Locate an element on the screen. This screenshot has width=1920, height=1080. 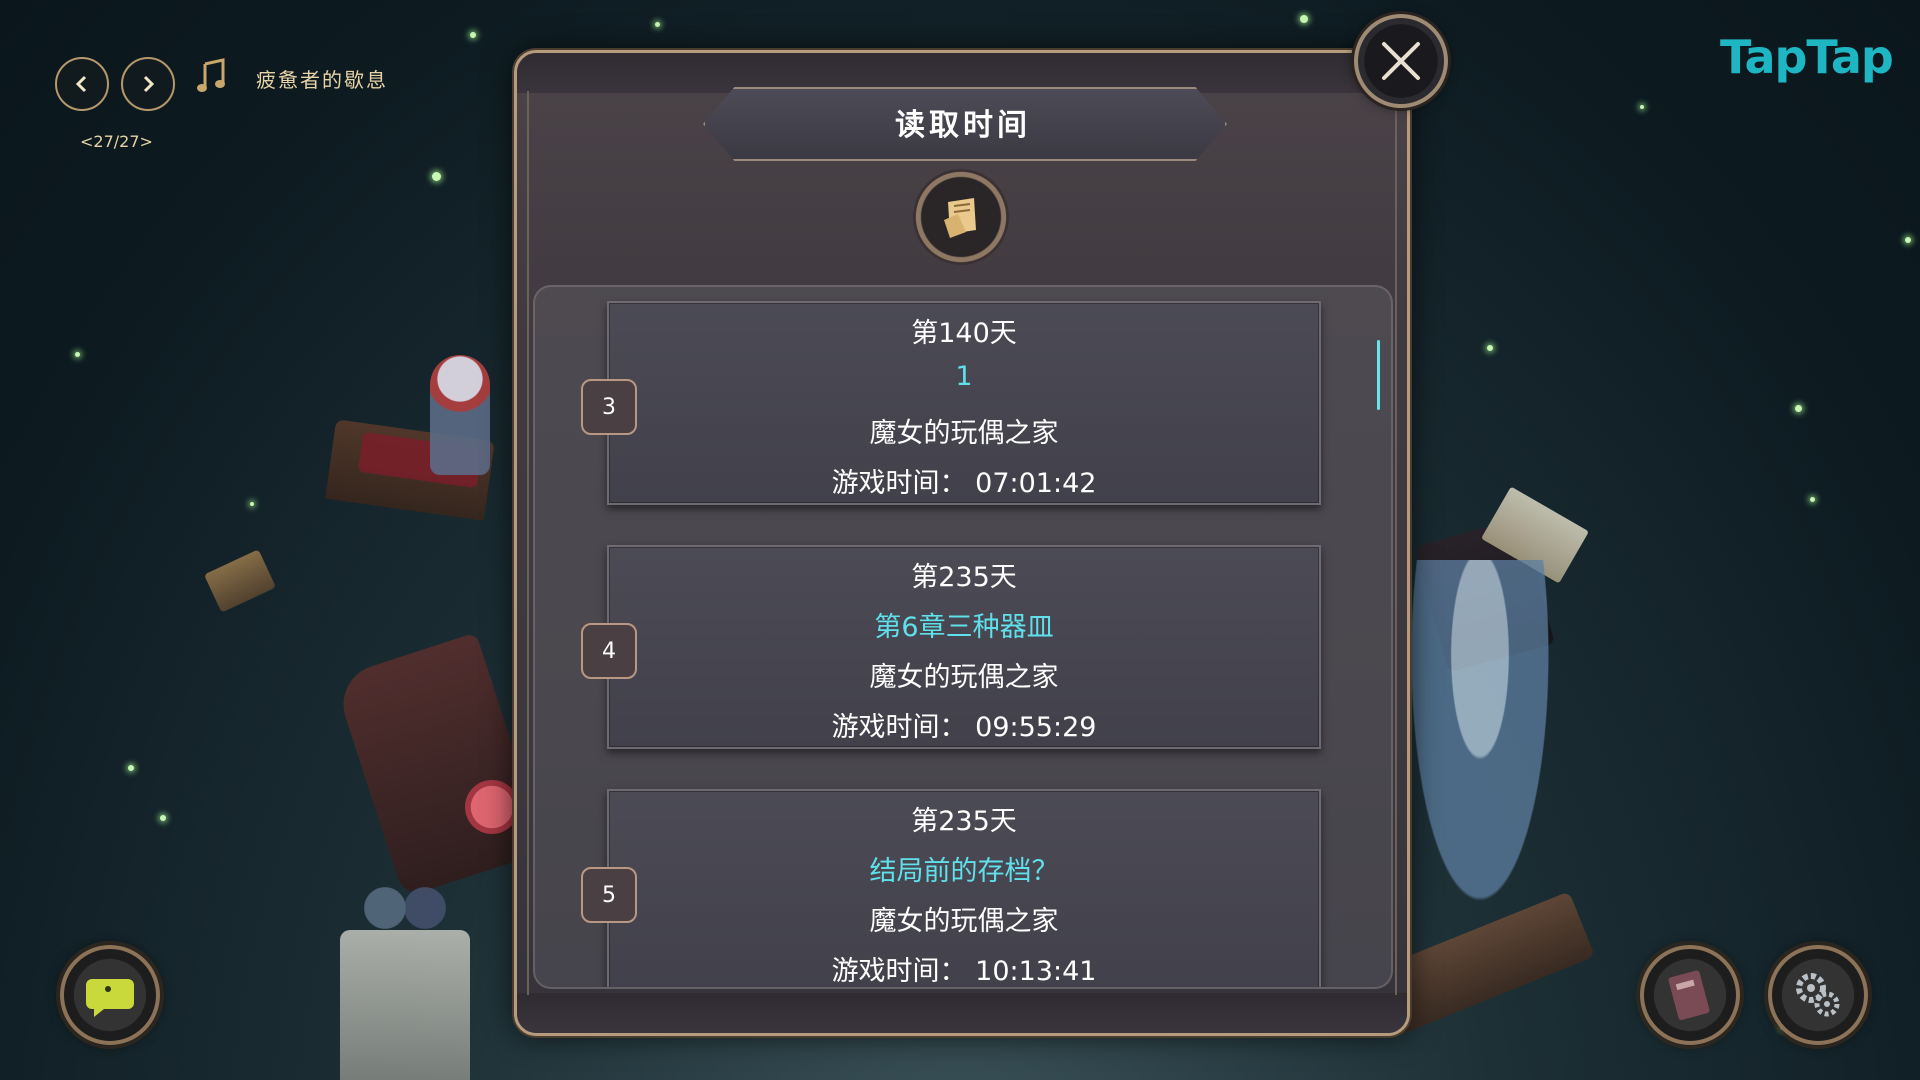
save-slot-card: 4 第235天 第6章三种器皿 魔女的玩偶之家 游戏时间： 09:55:29 is located at coordinates (951, 647).